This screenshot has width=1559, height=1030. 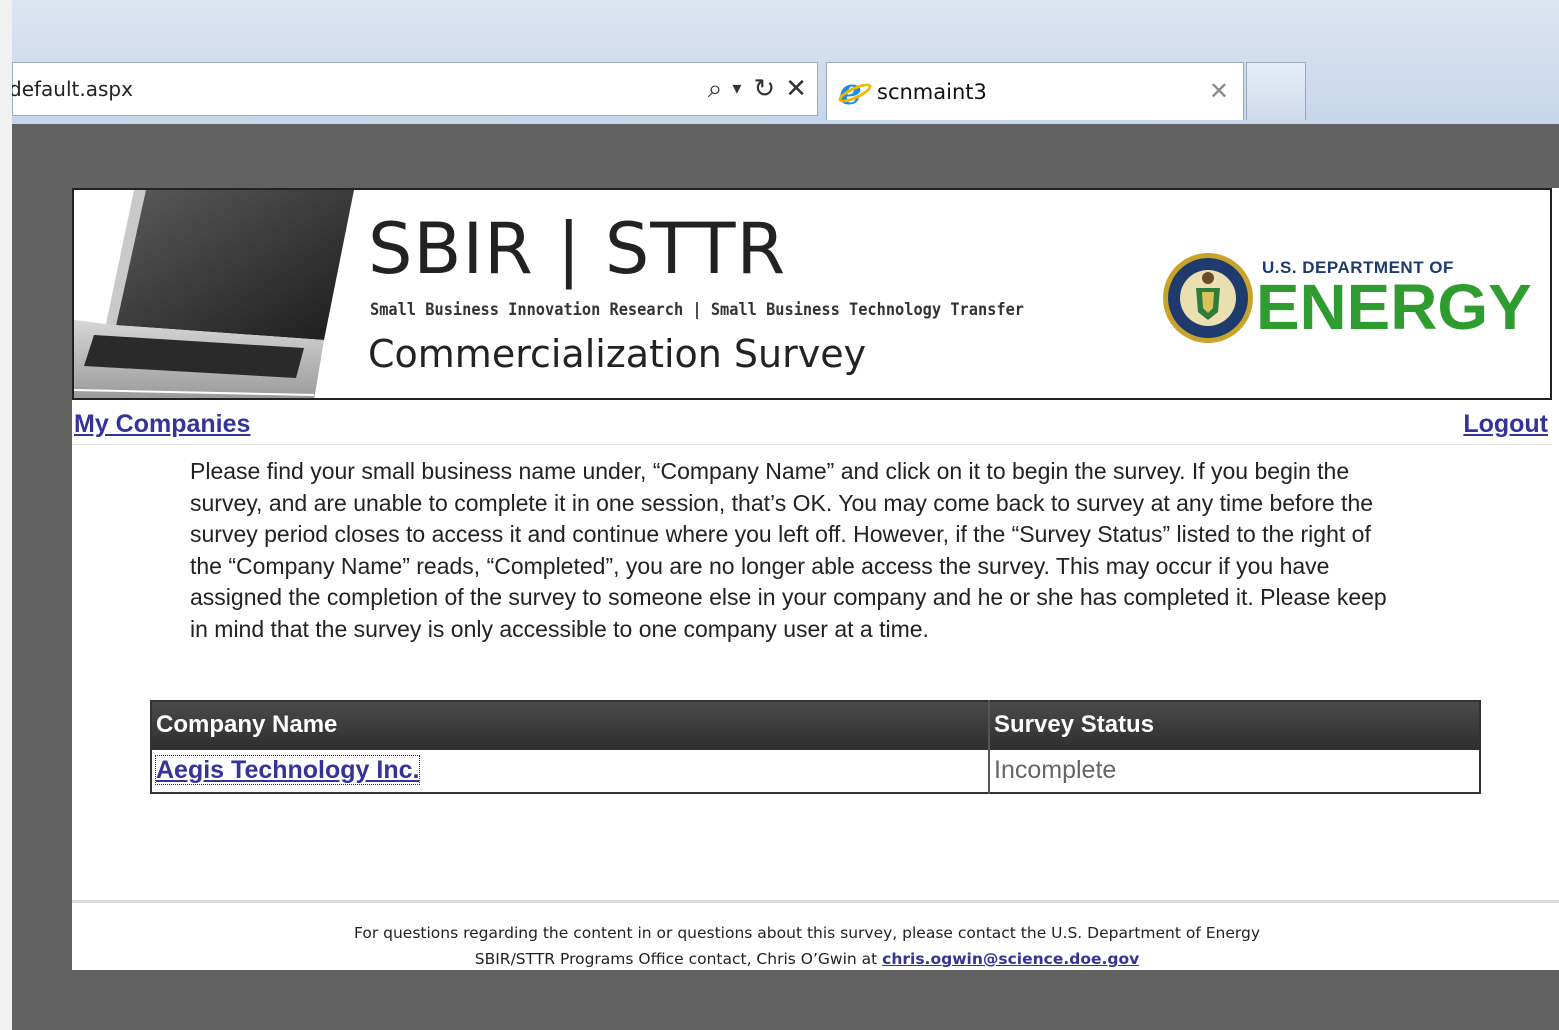 I want to click on contact-email-link: chris.ogwin@science.doe.gov, so click(x=1010, y=959).